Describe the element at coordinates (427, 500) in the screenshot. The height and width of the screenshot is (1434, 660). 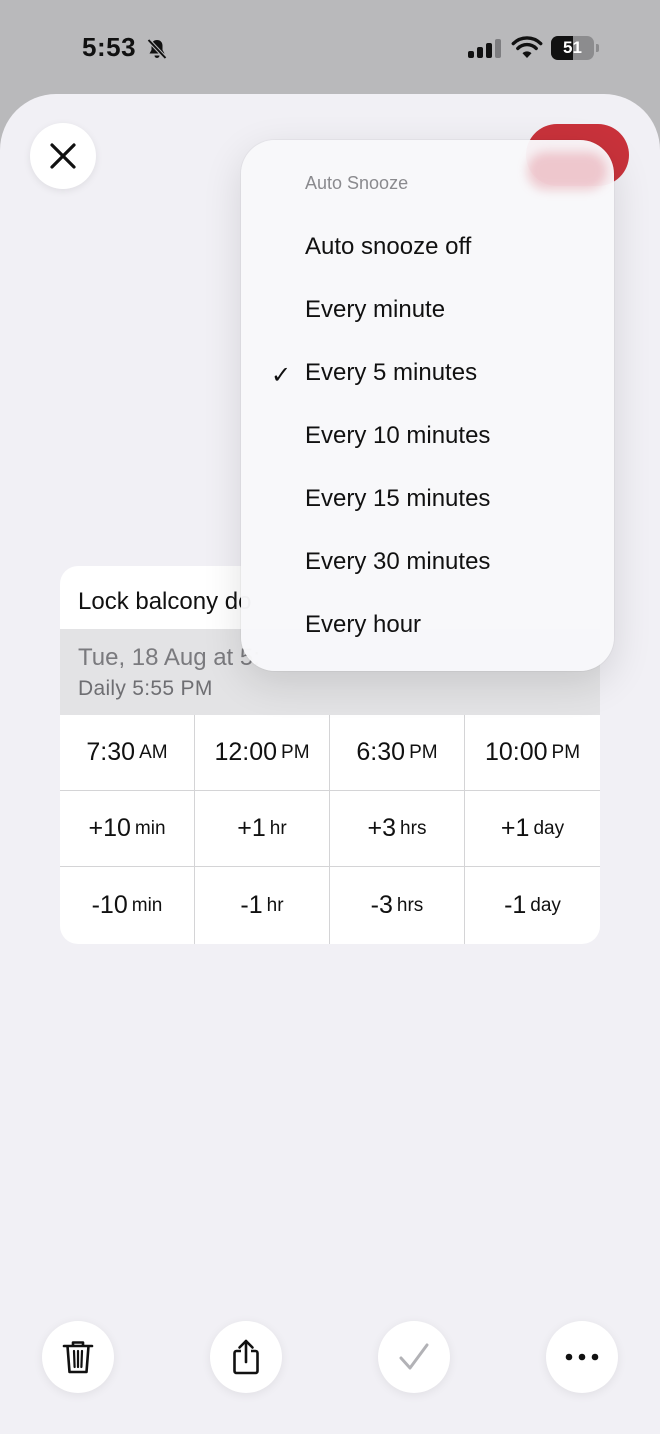
I see `menu-item-every-15-minutes: Every 15 minutes` at that location.